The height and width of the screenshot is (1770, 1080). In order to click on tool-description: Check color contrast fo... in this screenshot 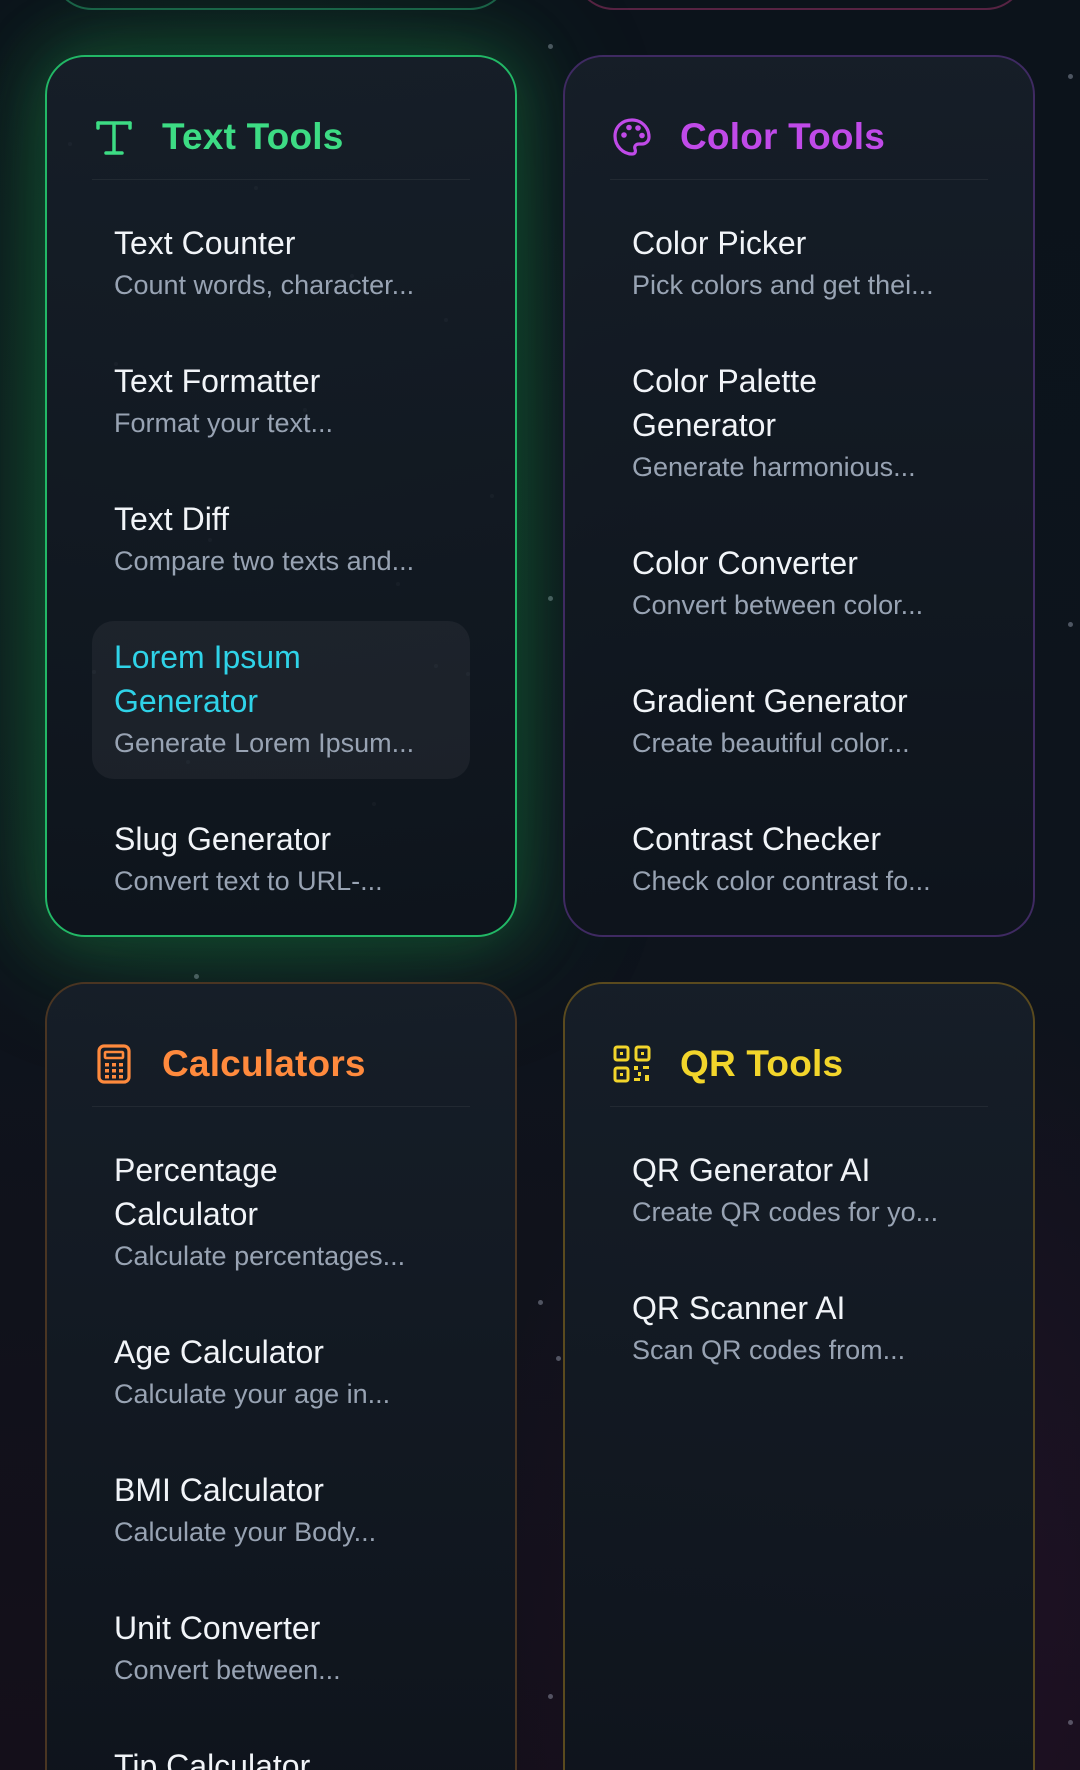, I will do `click(781, 881)`.